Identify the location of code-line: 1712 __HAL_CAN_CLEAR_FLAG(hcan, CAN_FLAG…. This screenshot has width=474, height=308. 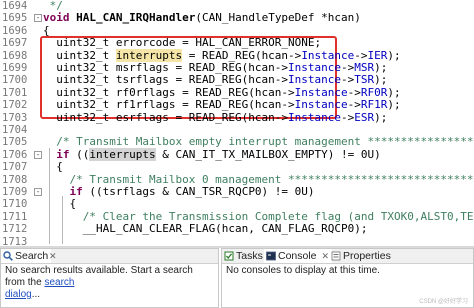
(237, 229).